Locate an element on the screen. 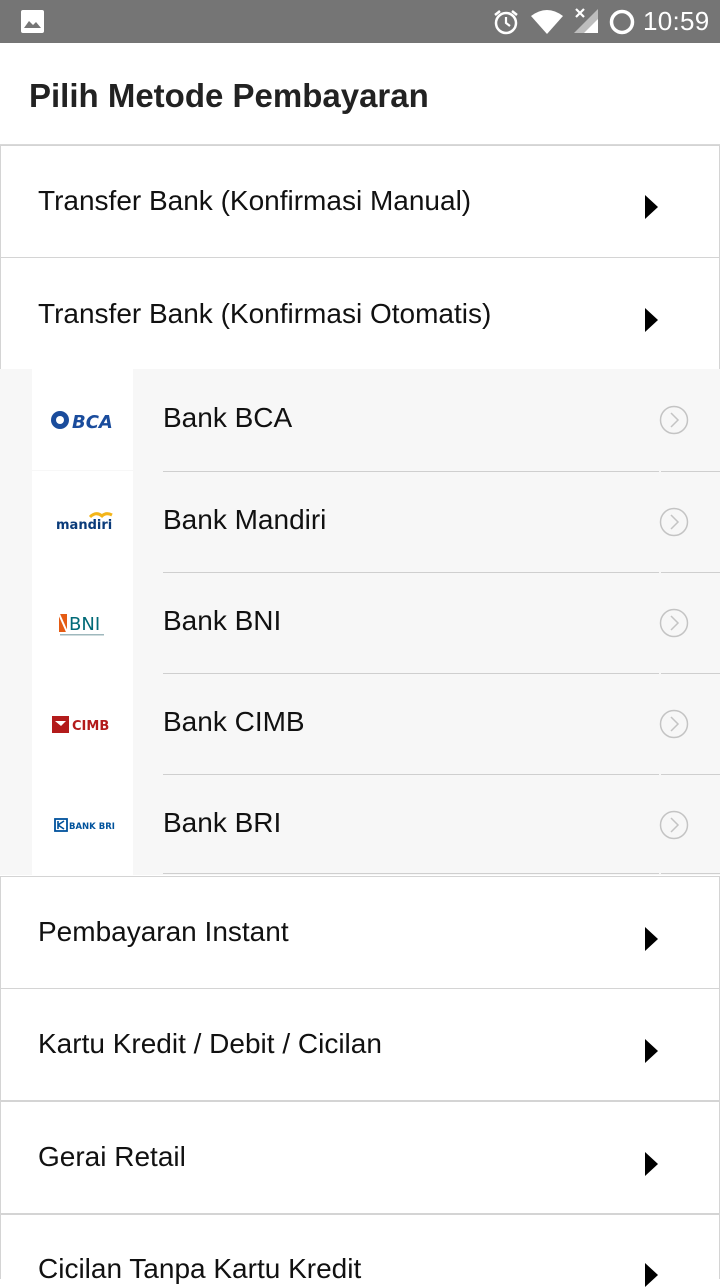 The image size is (720, 1287). method-row-transfer-manual: Transfer Bank (Konfirmasi Manual) is located at coordinates (360, 201).